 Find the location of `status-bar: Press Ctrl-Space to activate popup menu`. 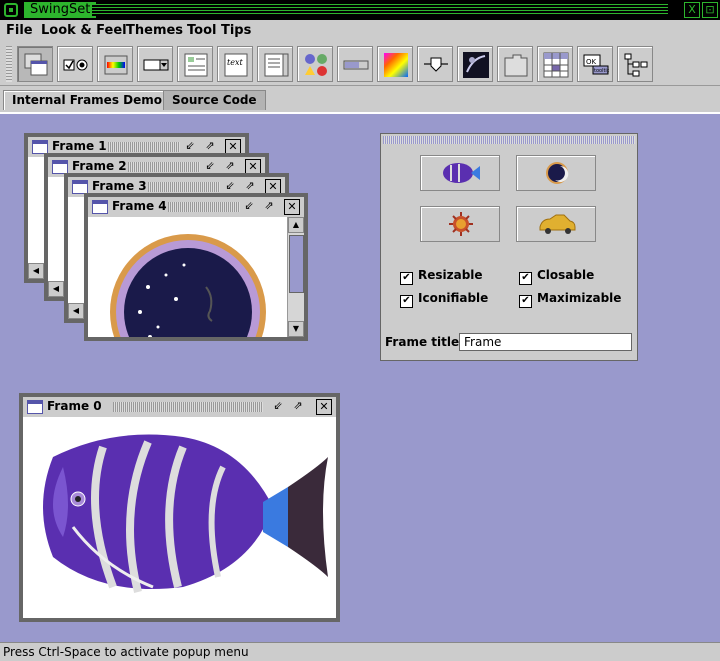

status-bar: Press Ctrl-Space to activate popup menu is located at coordinates (360, 651).